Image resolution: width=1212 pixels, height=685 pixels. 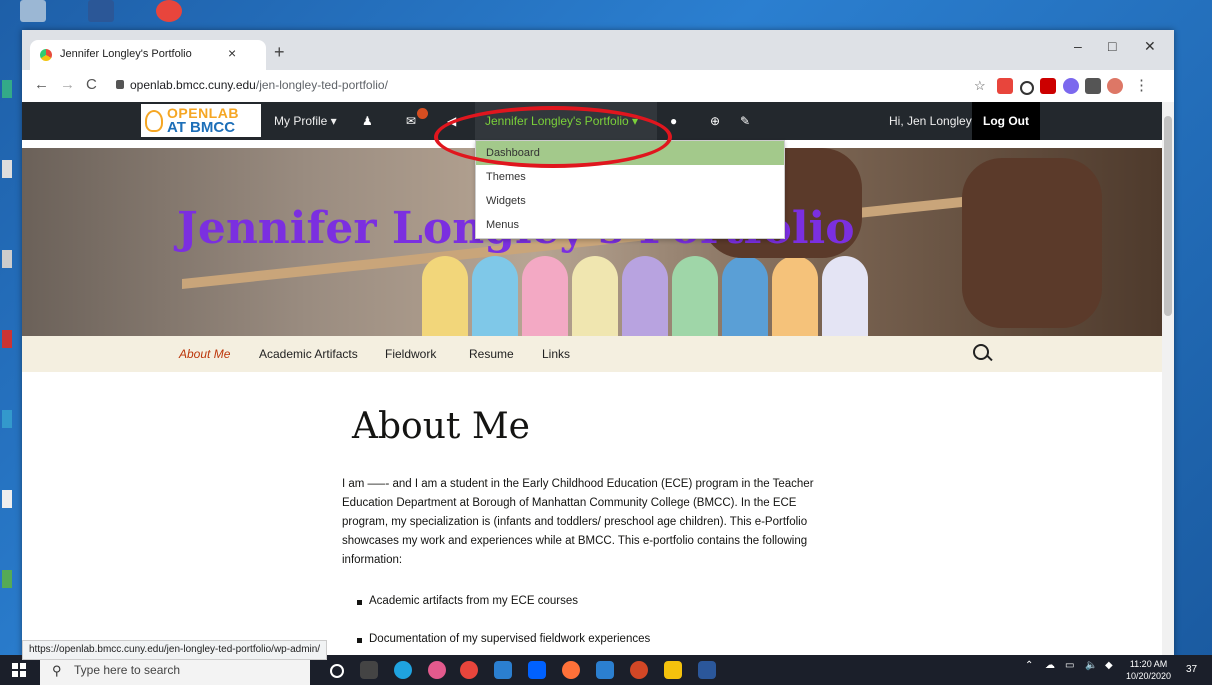 I want to click on clock: 11:20 AM 10/20/2020, so click(x=1148, y=670).